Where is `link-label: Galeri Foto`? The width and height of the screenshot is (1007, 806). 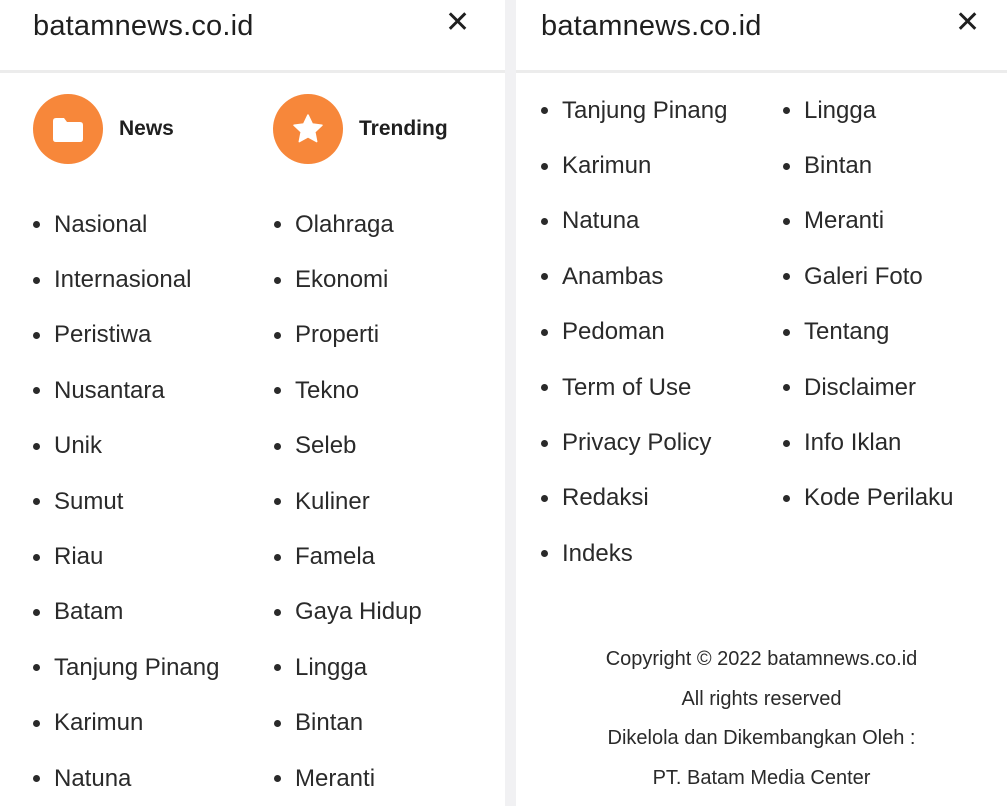
link-label: Galeri Foto is located at coordinates (863, 277).